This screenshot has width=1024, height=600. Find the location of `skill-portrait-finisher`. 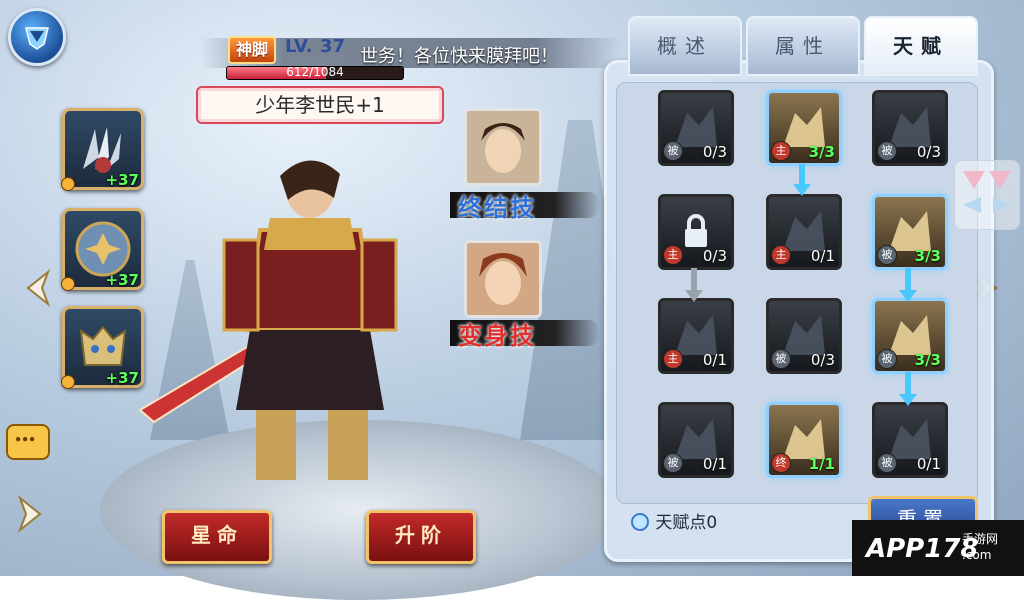

skill-portrait-finisher is located at coordinates (503, 147).